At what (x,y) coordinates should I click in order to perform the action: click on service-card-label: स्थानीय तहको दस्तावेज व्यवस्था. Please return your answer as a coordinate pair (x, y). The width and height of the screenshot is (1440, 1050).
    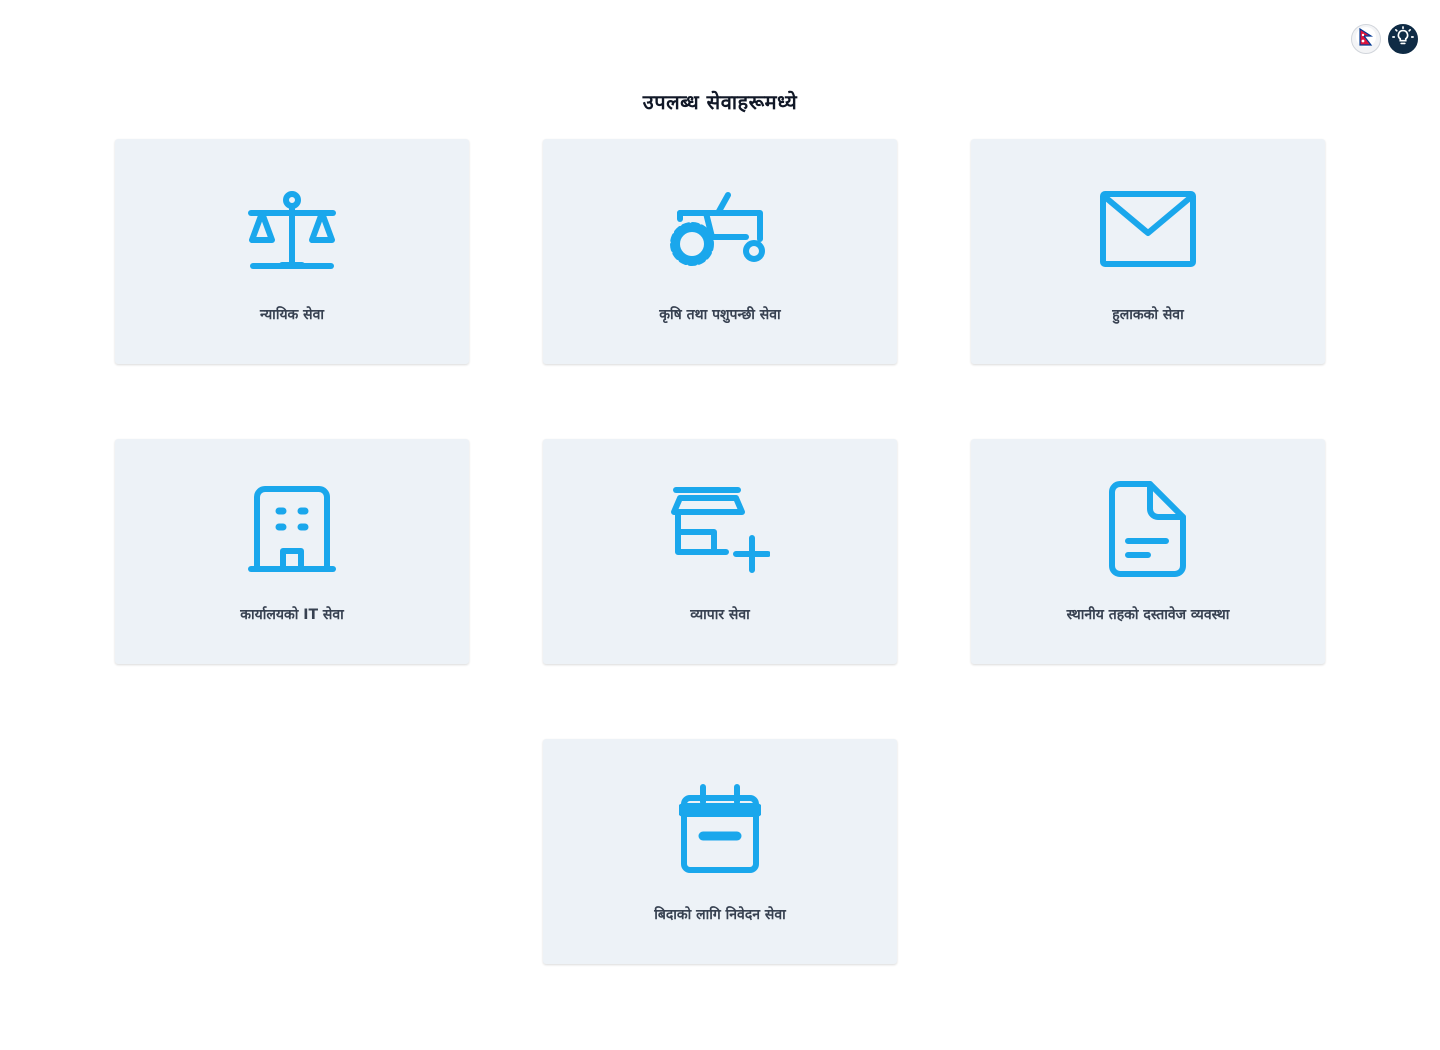
    Looking at the image, I should click on (1148, 615).